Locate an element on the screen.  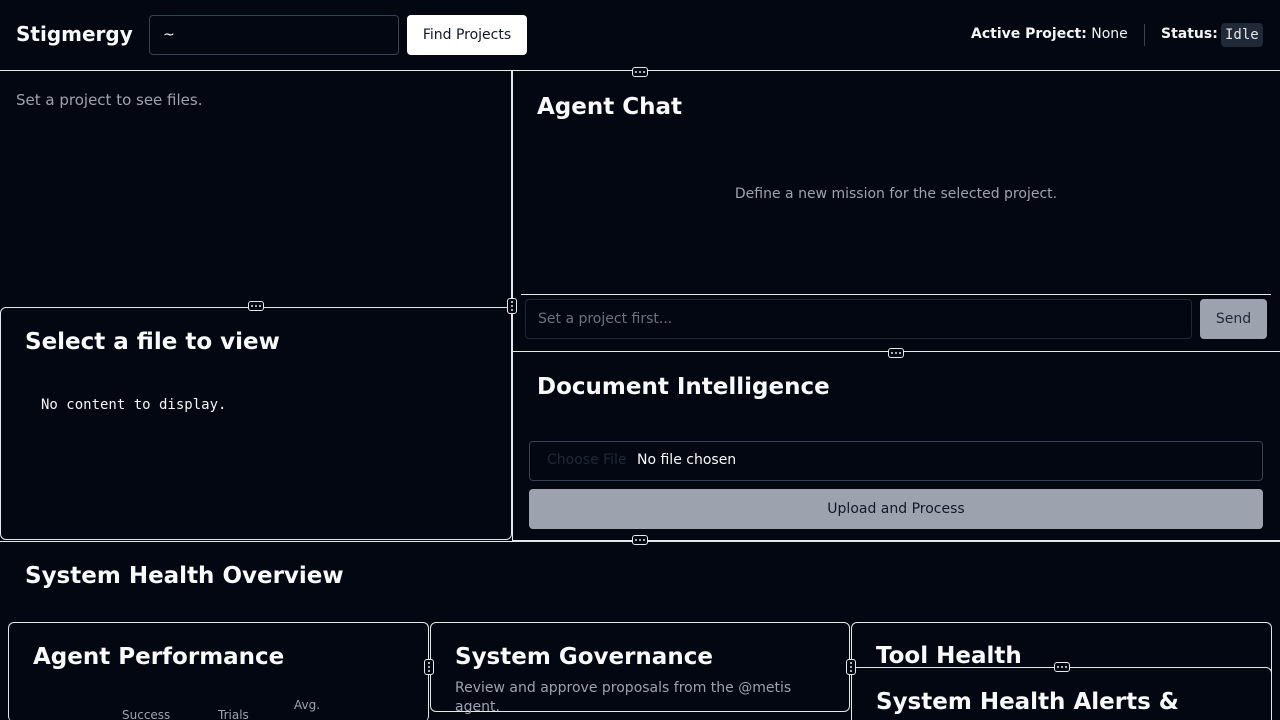
agent-performance-card is located at coordinates (218, 671).